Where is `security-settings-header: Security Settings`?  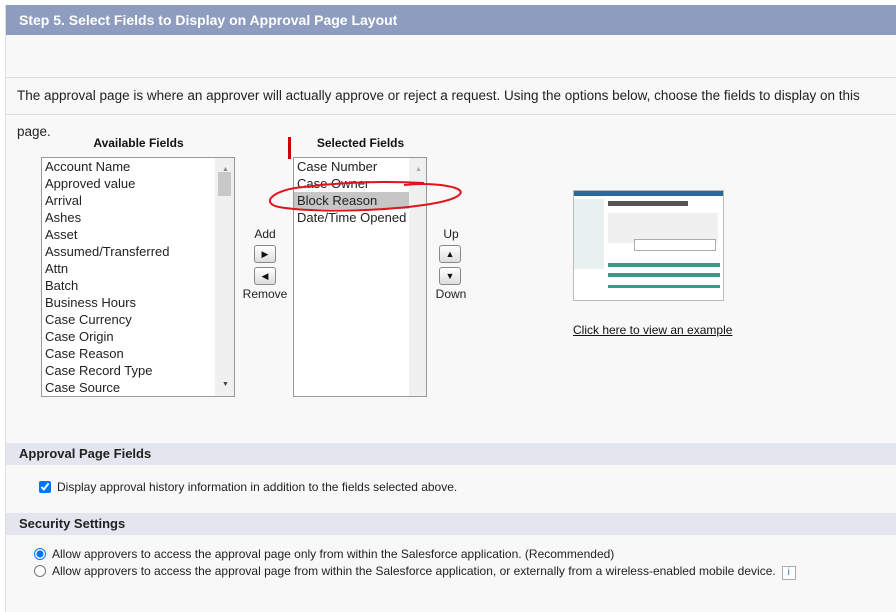 security-settings-header: Security Settings is located at coordinates (451, 524).